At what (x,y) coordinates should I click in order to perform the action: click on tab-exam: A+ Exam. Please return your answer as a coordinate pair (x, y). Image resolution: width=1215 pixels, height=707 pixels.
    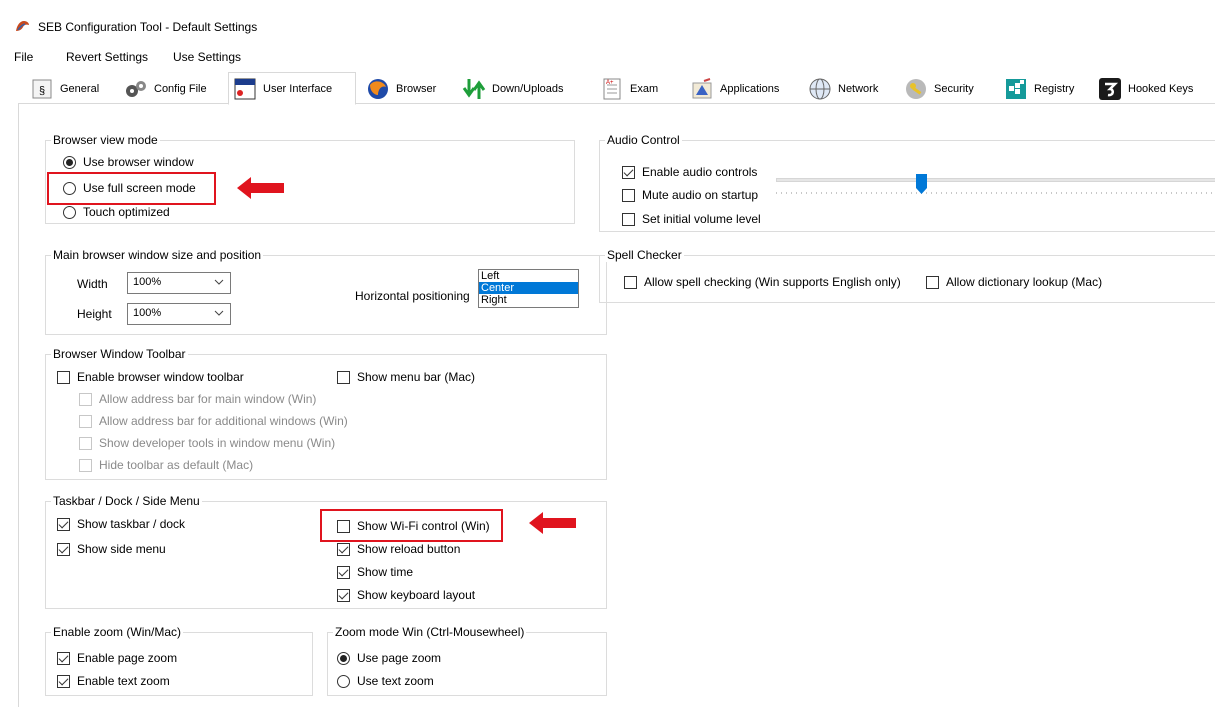
    Looking at the image, I should click on (627, 89).